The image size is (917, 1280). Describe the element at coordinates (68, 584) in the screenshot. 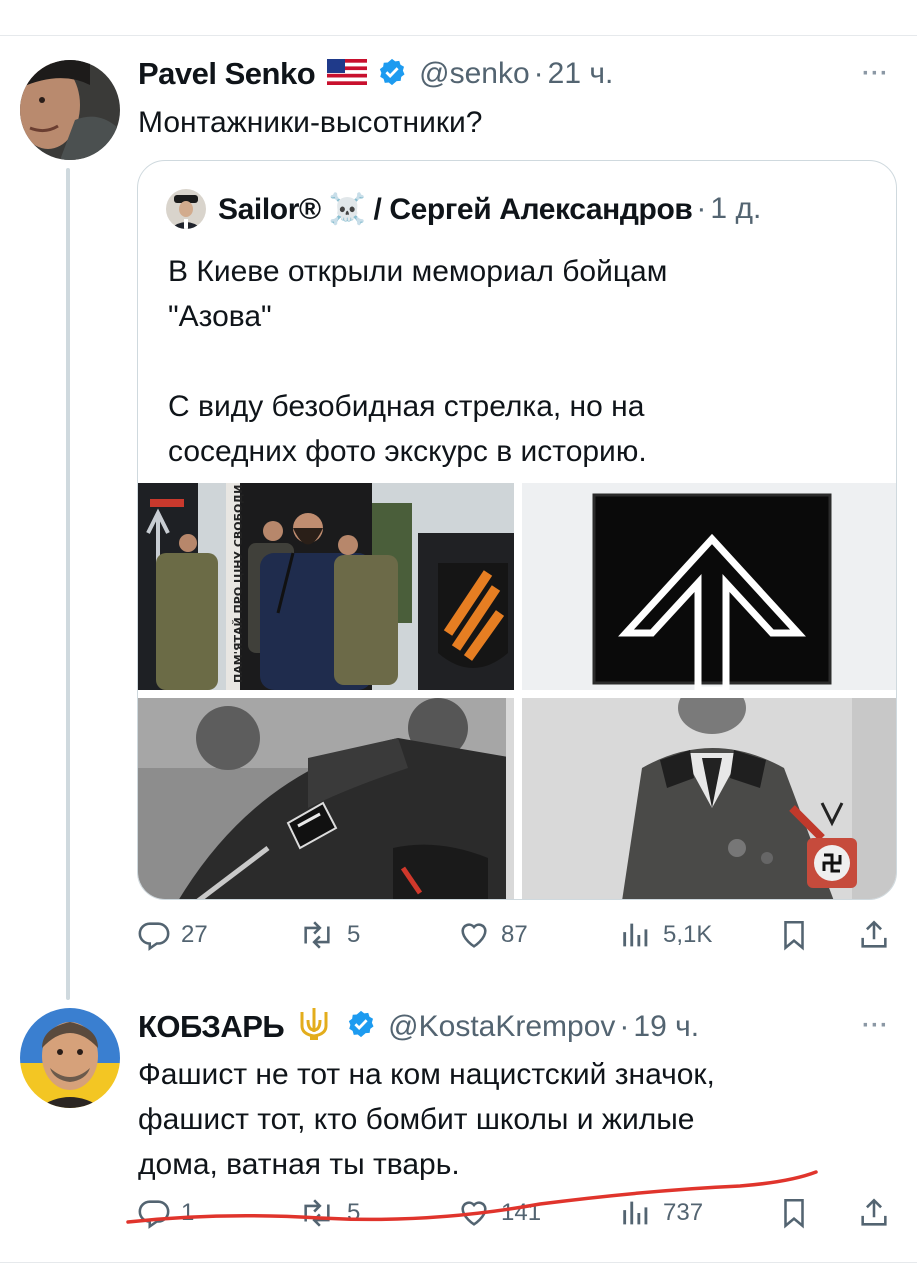

I see `thread-connector-line` at that location.